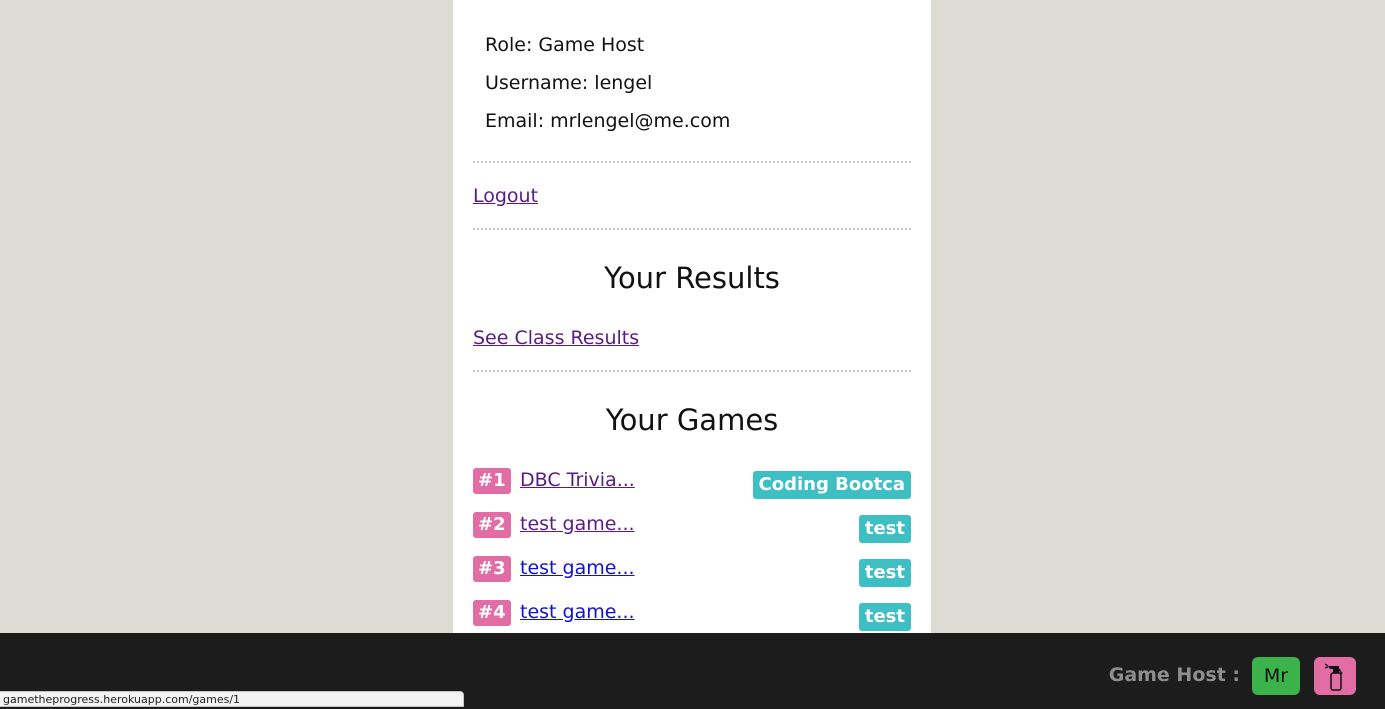 The image size is (1385, 709). I want to click on game-number-badge: #3, so click(492, 569).